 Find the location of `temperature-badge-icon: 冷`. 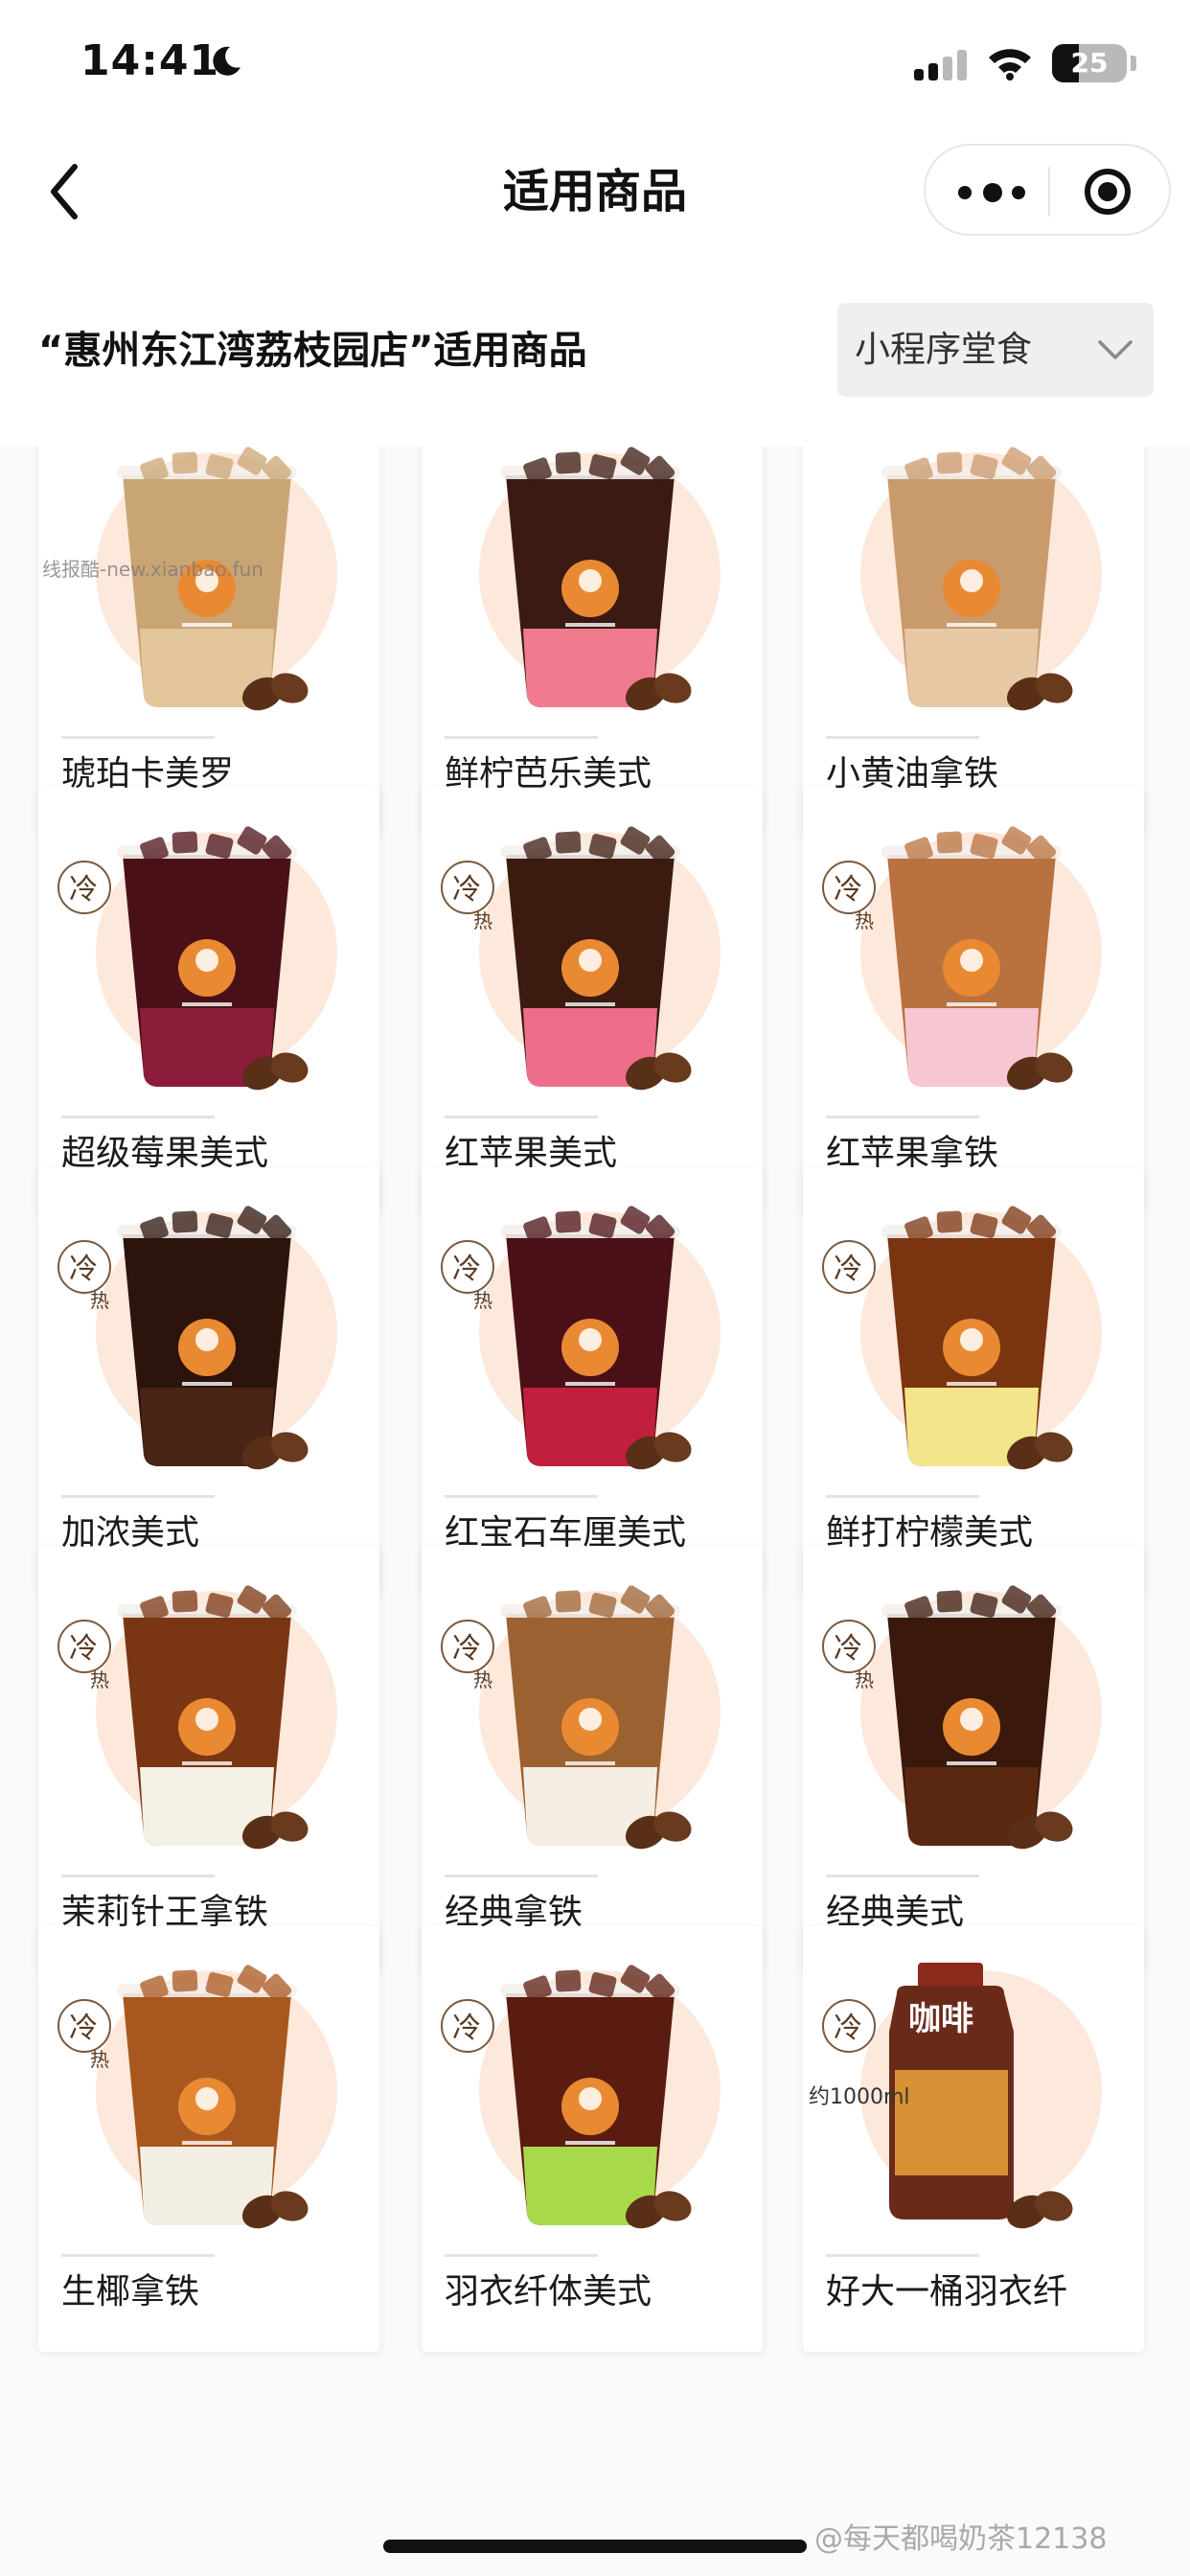

temperature-badge-icon: 冷 is located at coordinates (849, 1267).